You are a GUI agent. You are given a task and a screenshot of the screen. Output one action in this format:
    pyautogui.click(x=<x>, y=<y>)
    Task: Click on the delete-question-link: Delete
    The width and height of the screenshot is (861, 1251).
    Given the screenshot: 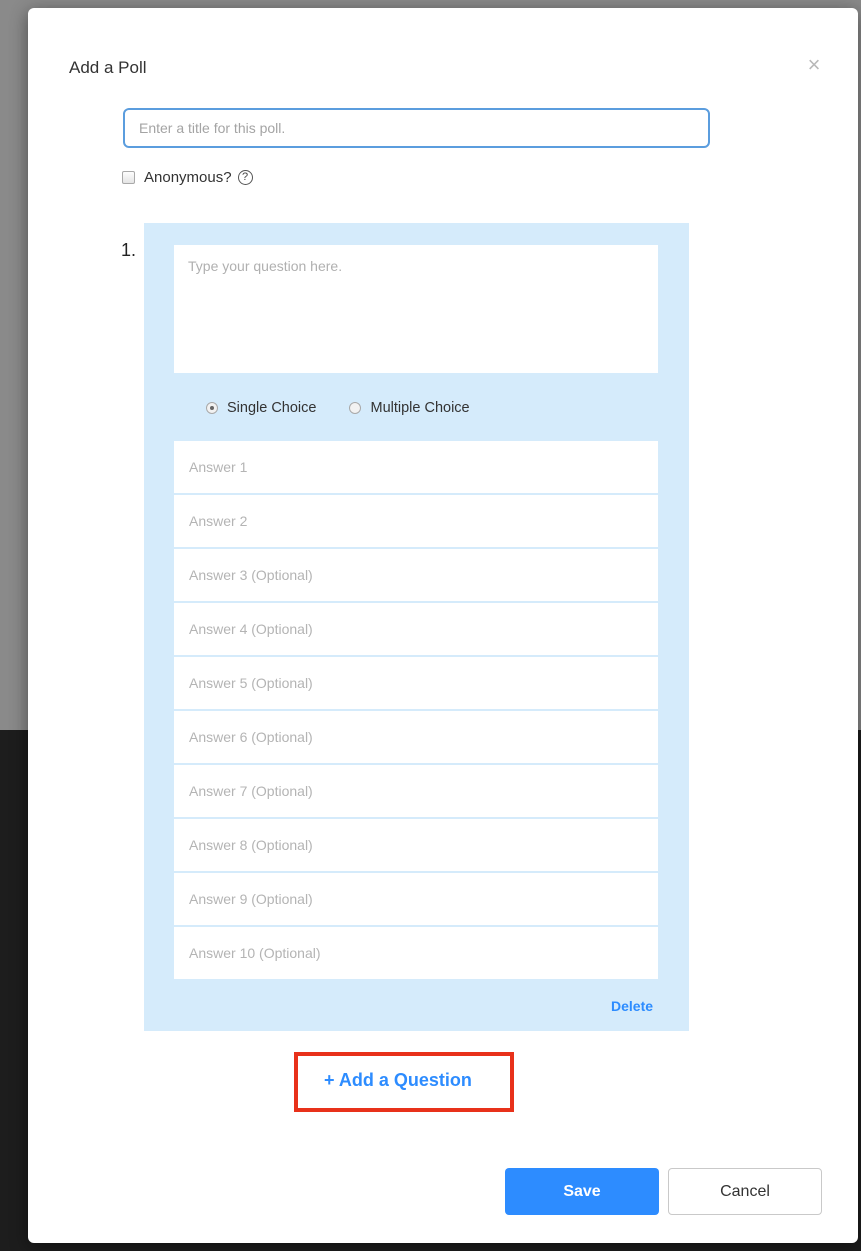 What is the action you would take?
    pyautogui.click(x=632, y=1006)
    